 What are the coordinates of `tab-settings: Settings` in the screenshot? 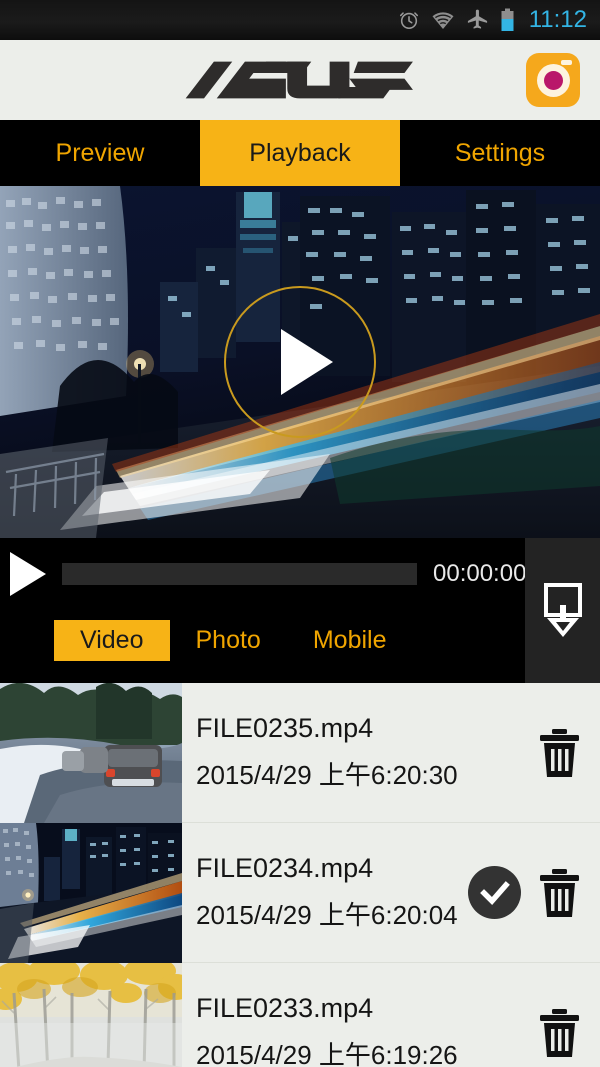 It's located at (500, 153).